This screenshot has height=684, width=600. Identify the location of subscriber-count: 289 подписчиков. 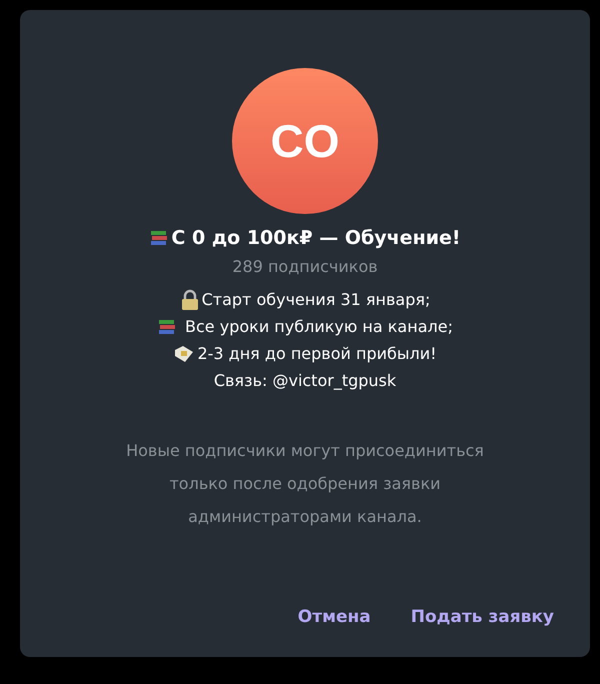
(305, 266).